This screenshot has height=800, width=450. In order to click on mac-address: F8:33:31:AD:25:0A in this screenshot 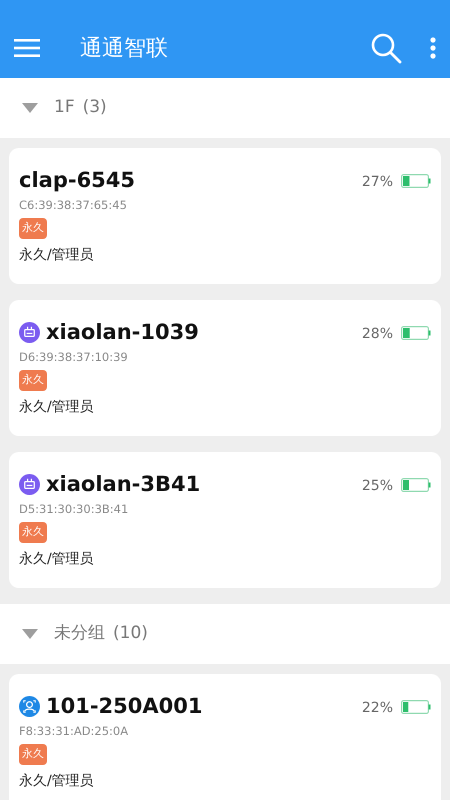, I will do `click(74, 731)`.